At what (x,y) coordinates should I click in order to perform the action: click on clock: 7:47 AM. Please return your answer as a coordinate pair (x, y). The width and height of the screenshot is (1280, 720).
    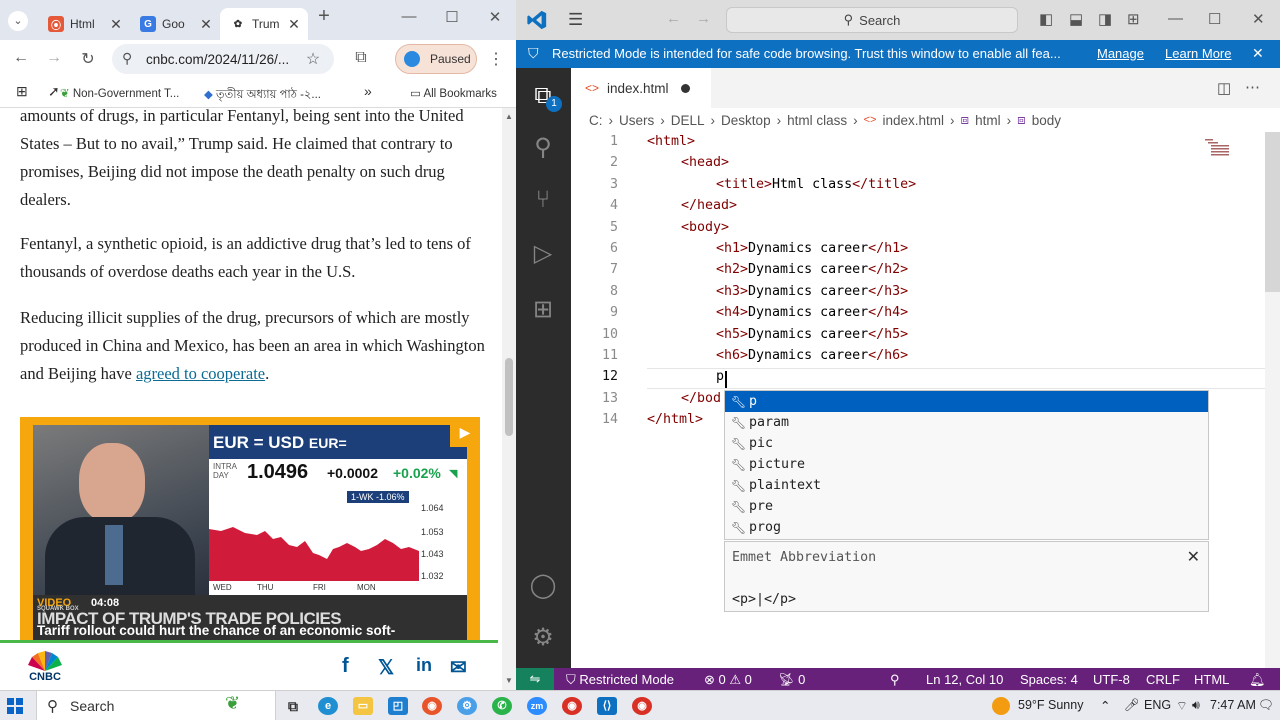
    Looking at the image, I should click on (1233, 705).